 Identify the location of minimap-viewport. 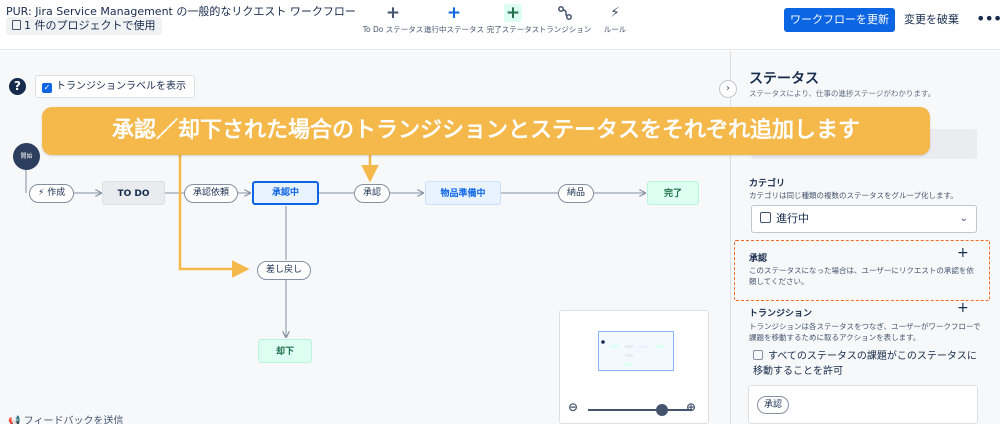
(636, 351).